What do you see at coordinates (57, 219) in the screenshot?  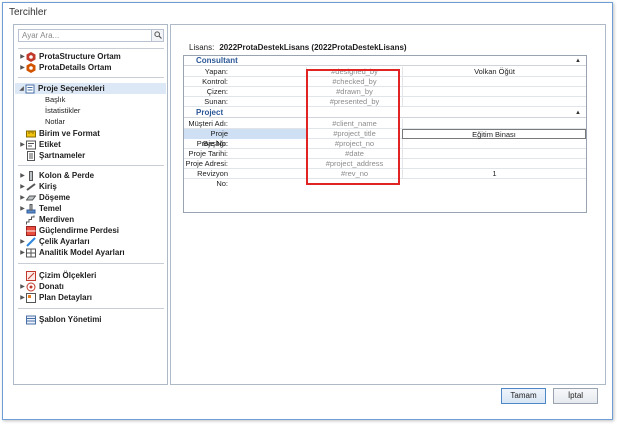 I see `tree-item-label: Merdiven` at bounding box center [57, 219].